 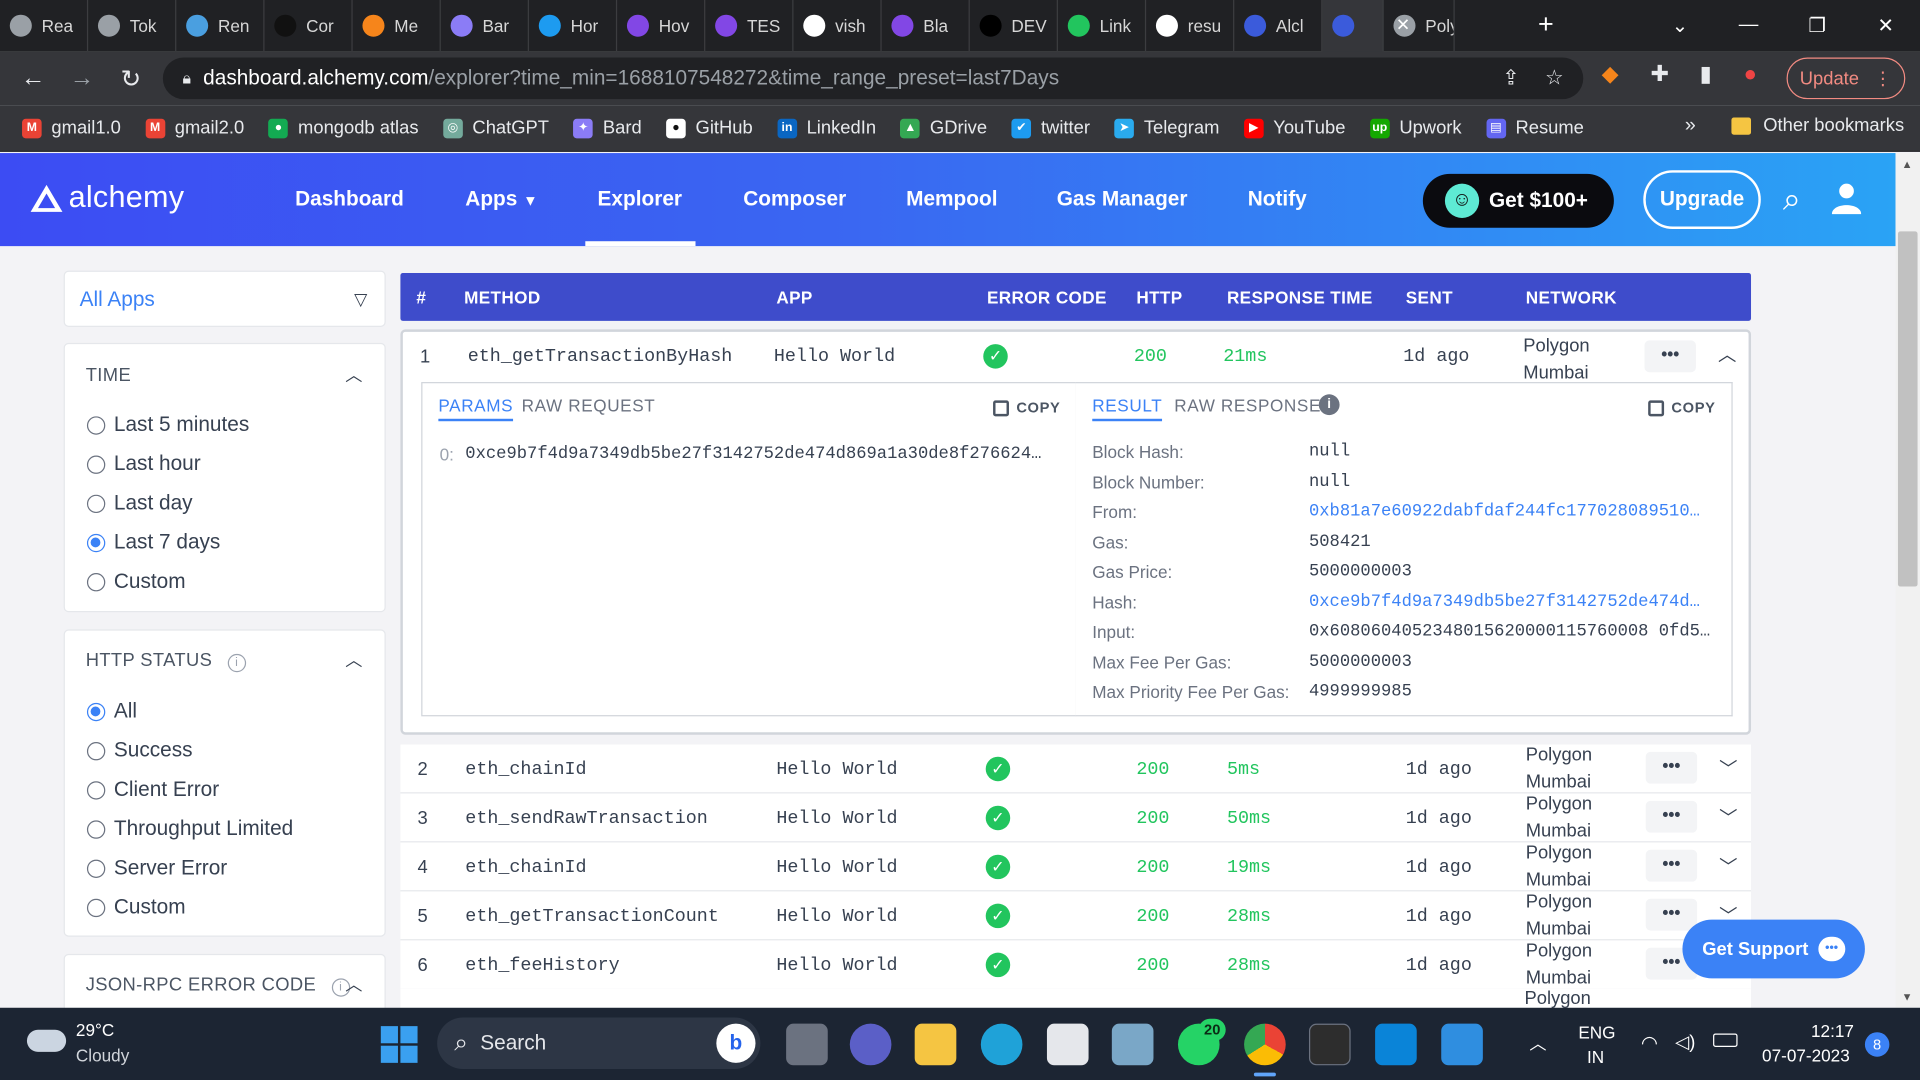 What do you see at coordinates (1403, 25) in the screenshot?
I see `close-tab-icon: ✕` at bounding box center [1403, 25].